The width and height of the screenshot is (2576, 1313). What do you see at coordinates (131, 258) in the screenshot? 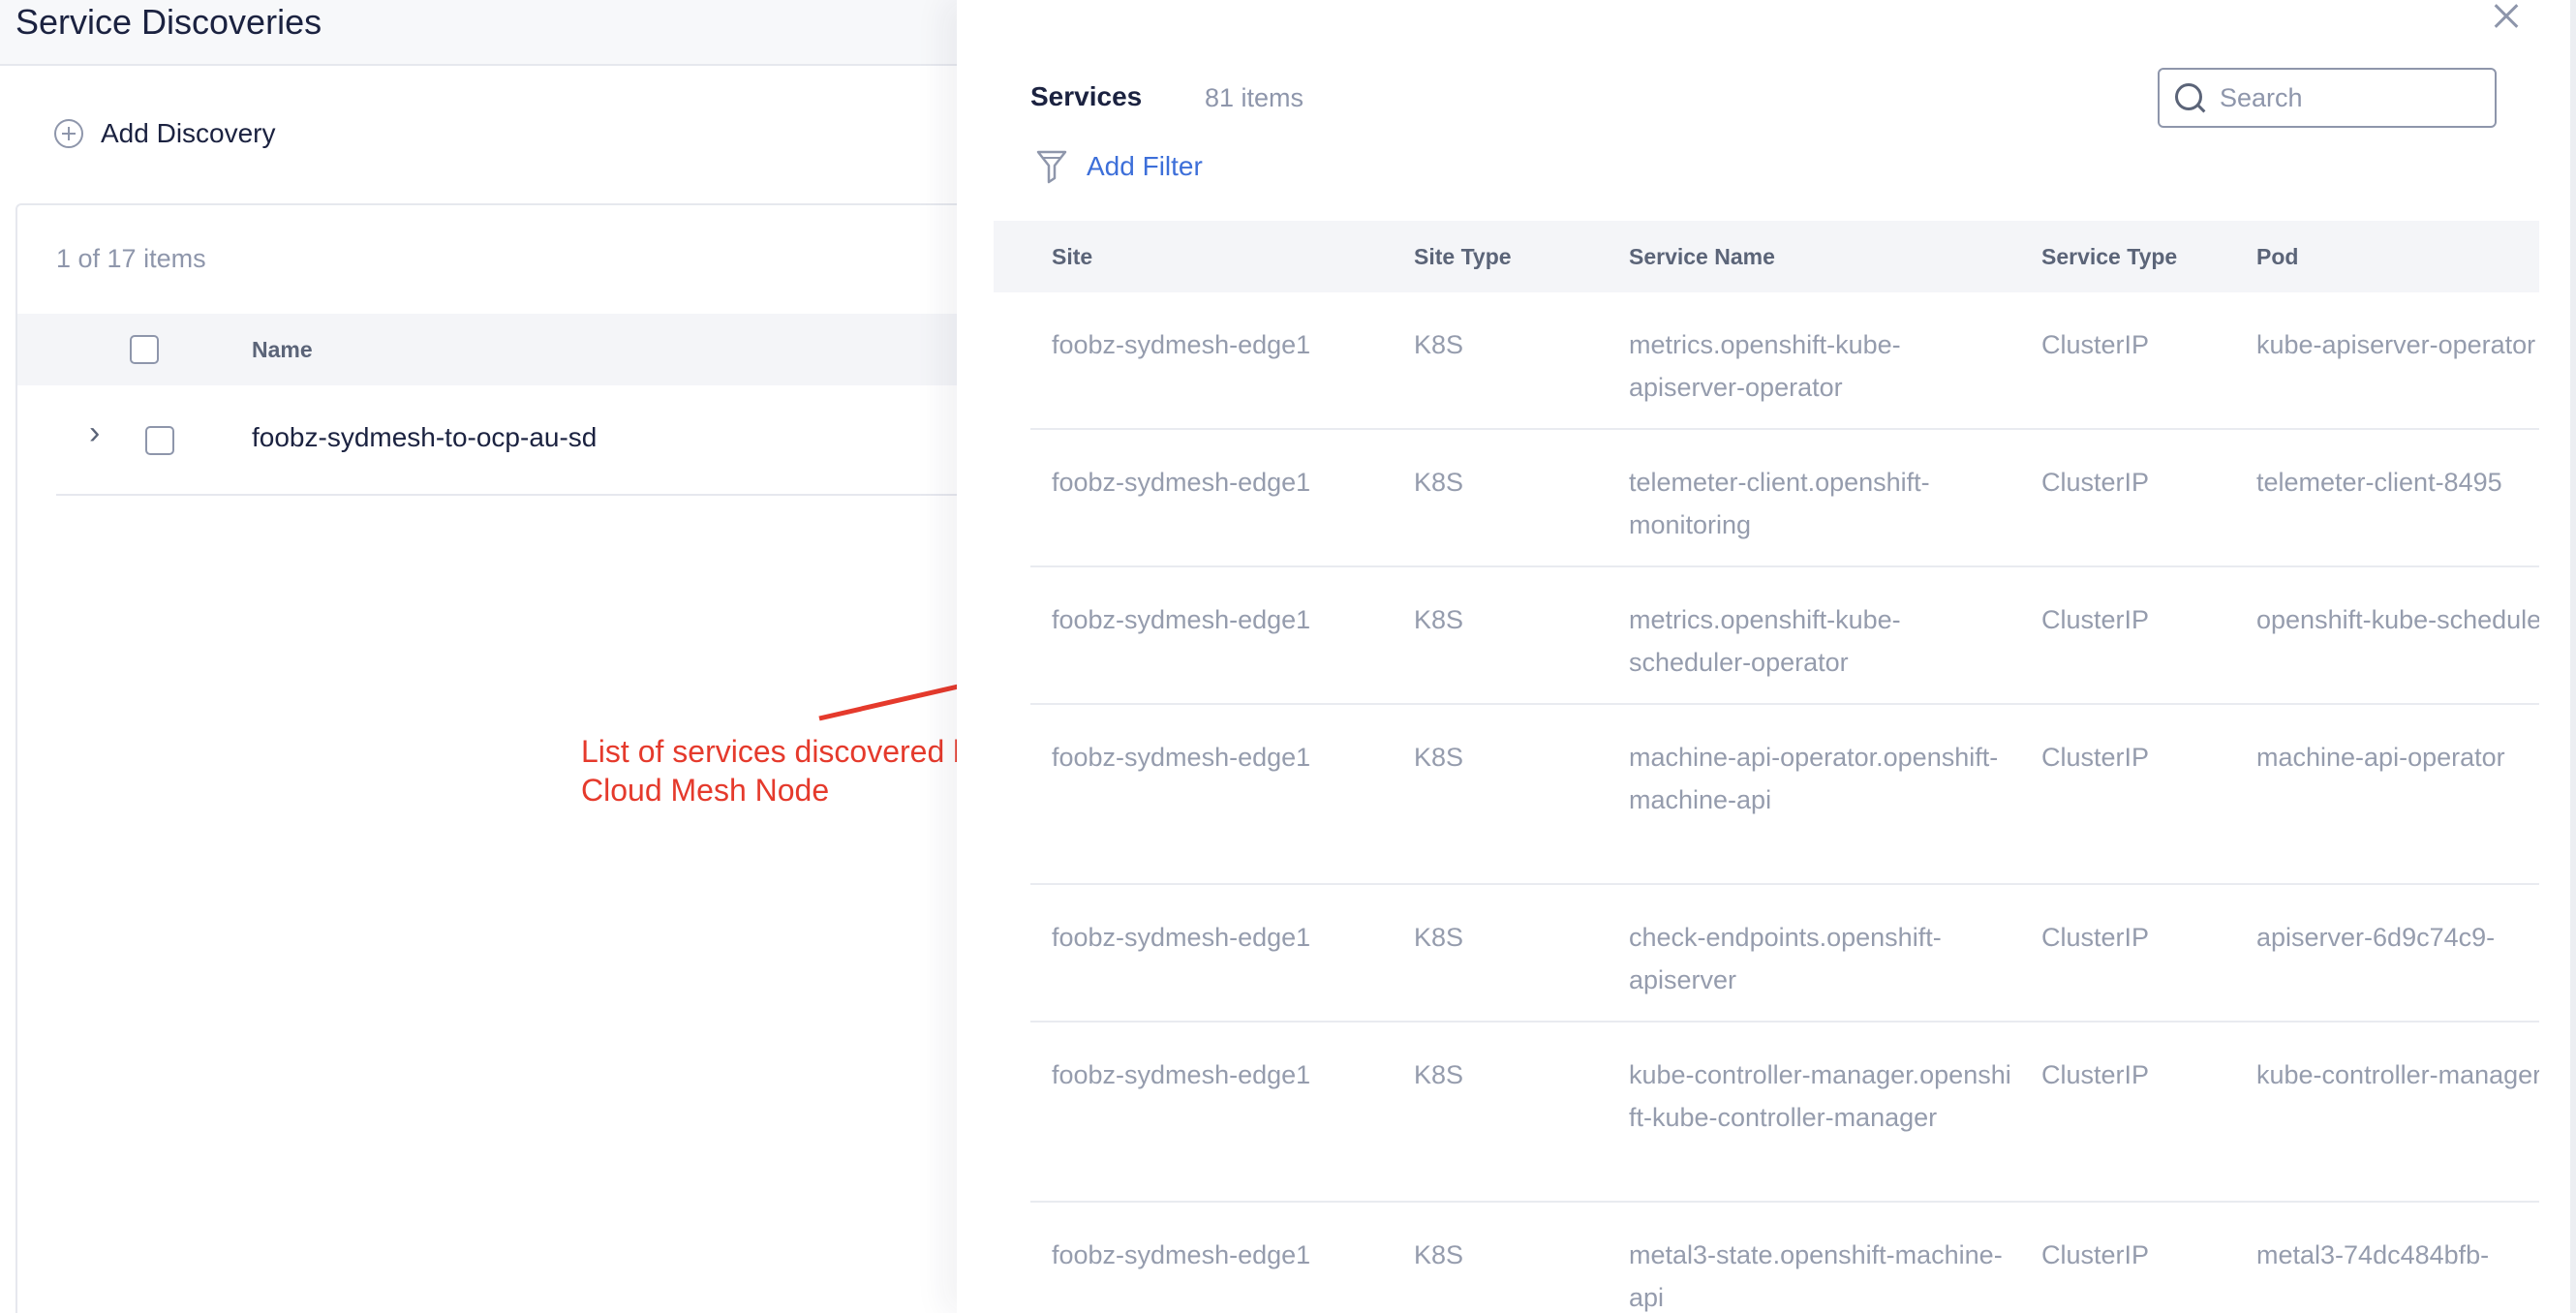
I see `item-count: 1 of 17 items` at bounding box center [131, 258].